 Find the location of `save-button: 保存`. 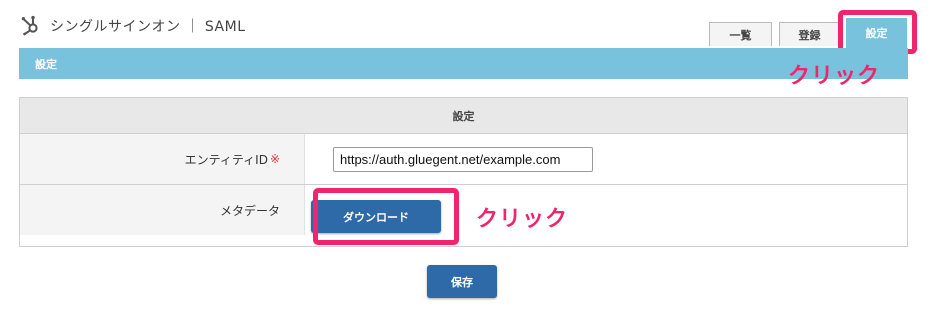

save-button: 保存 is located at coordinates (462, 281).